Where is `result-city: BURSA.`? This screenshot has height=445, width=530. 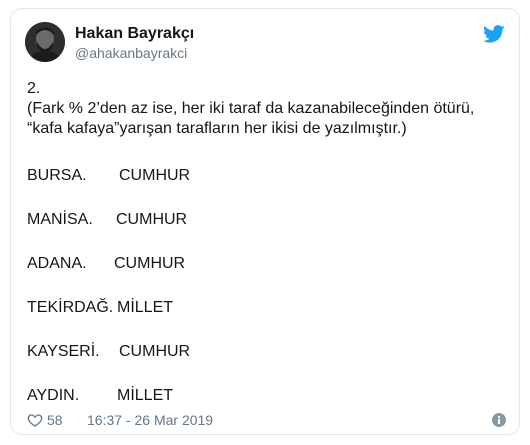 result-city: BURSA. is located at coordinates (57, 175).